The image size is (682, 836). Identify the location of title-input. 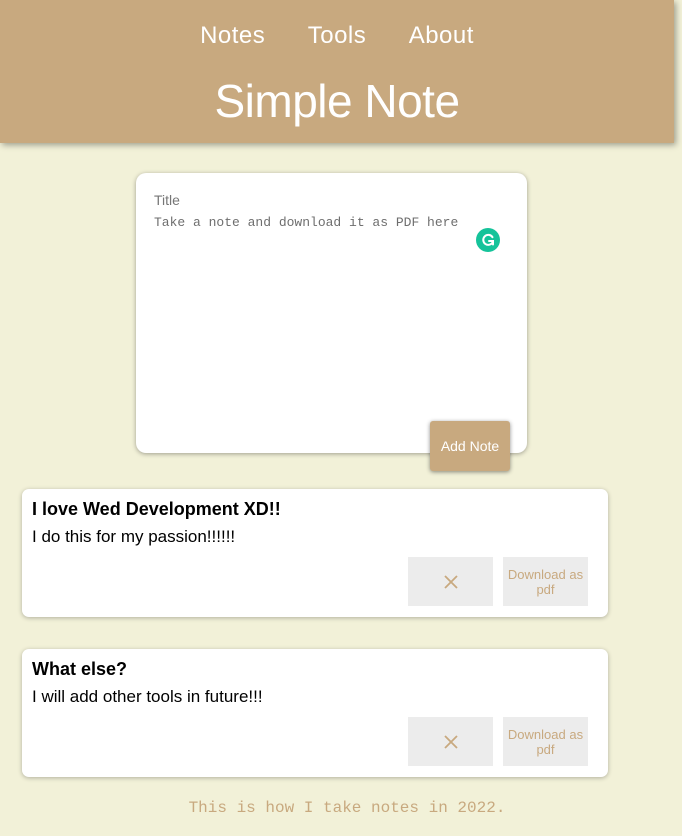
(314, 200).